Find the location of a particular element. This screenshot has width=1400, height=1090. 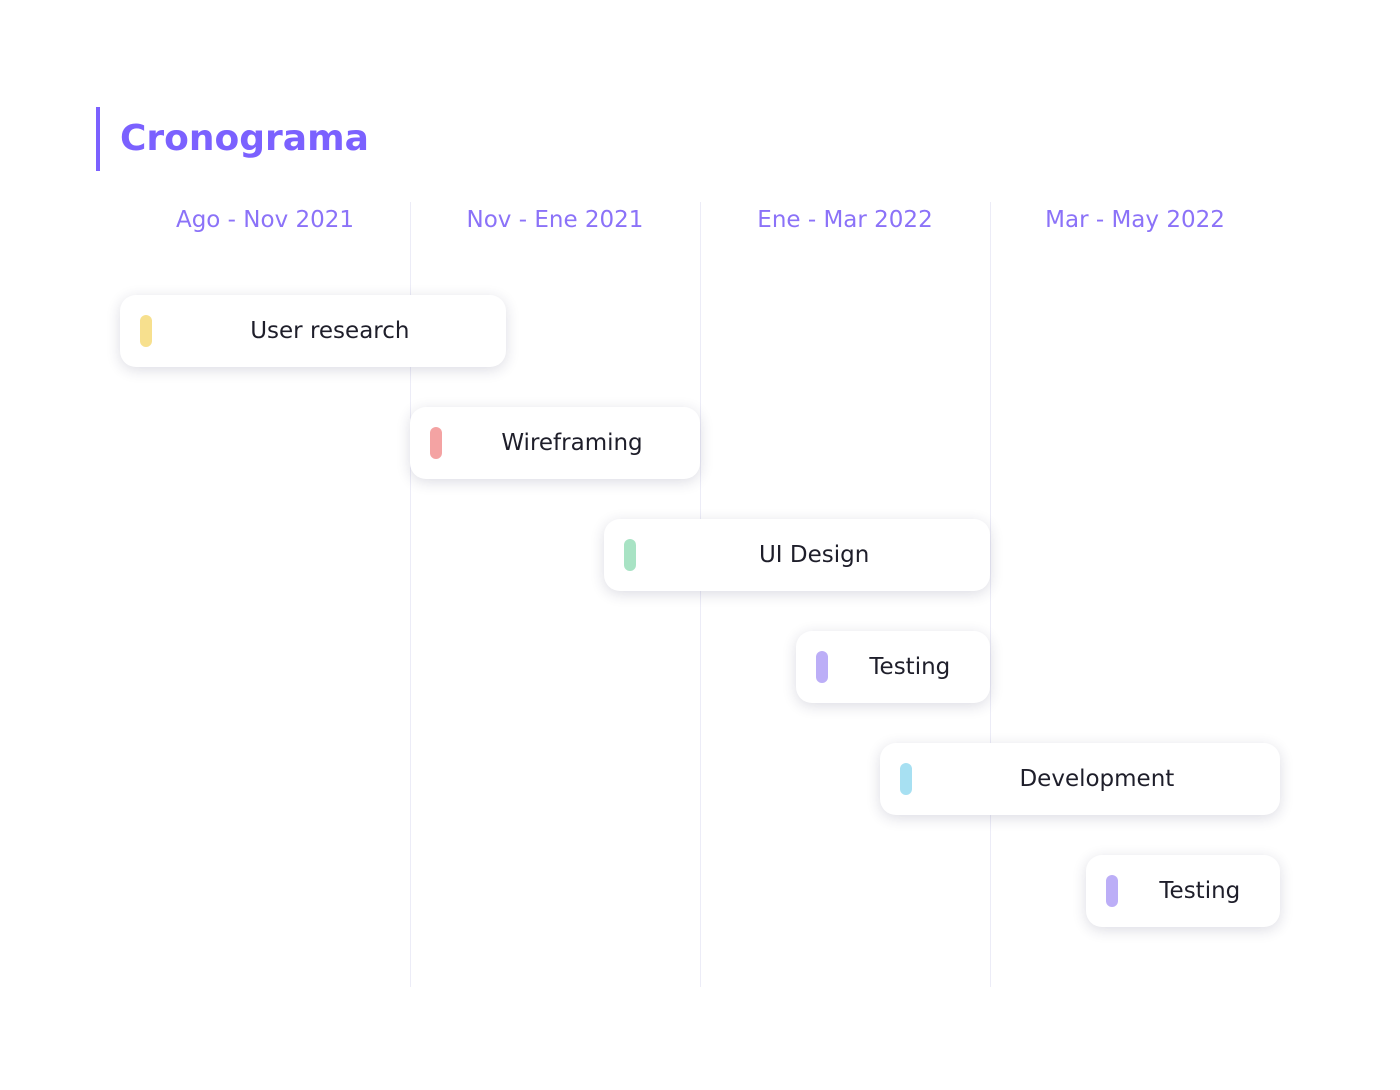

task-label: UI Design is located at coordinates (814, 555).